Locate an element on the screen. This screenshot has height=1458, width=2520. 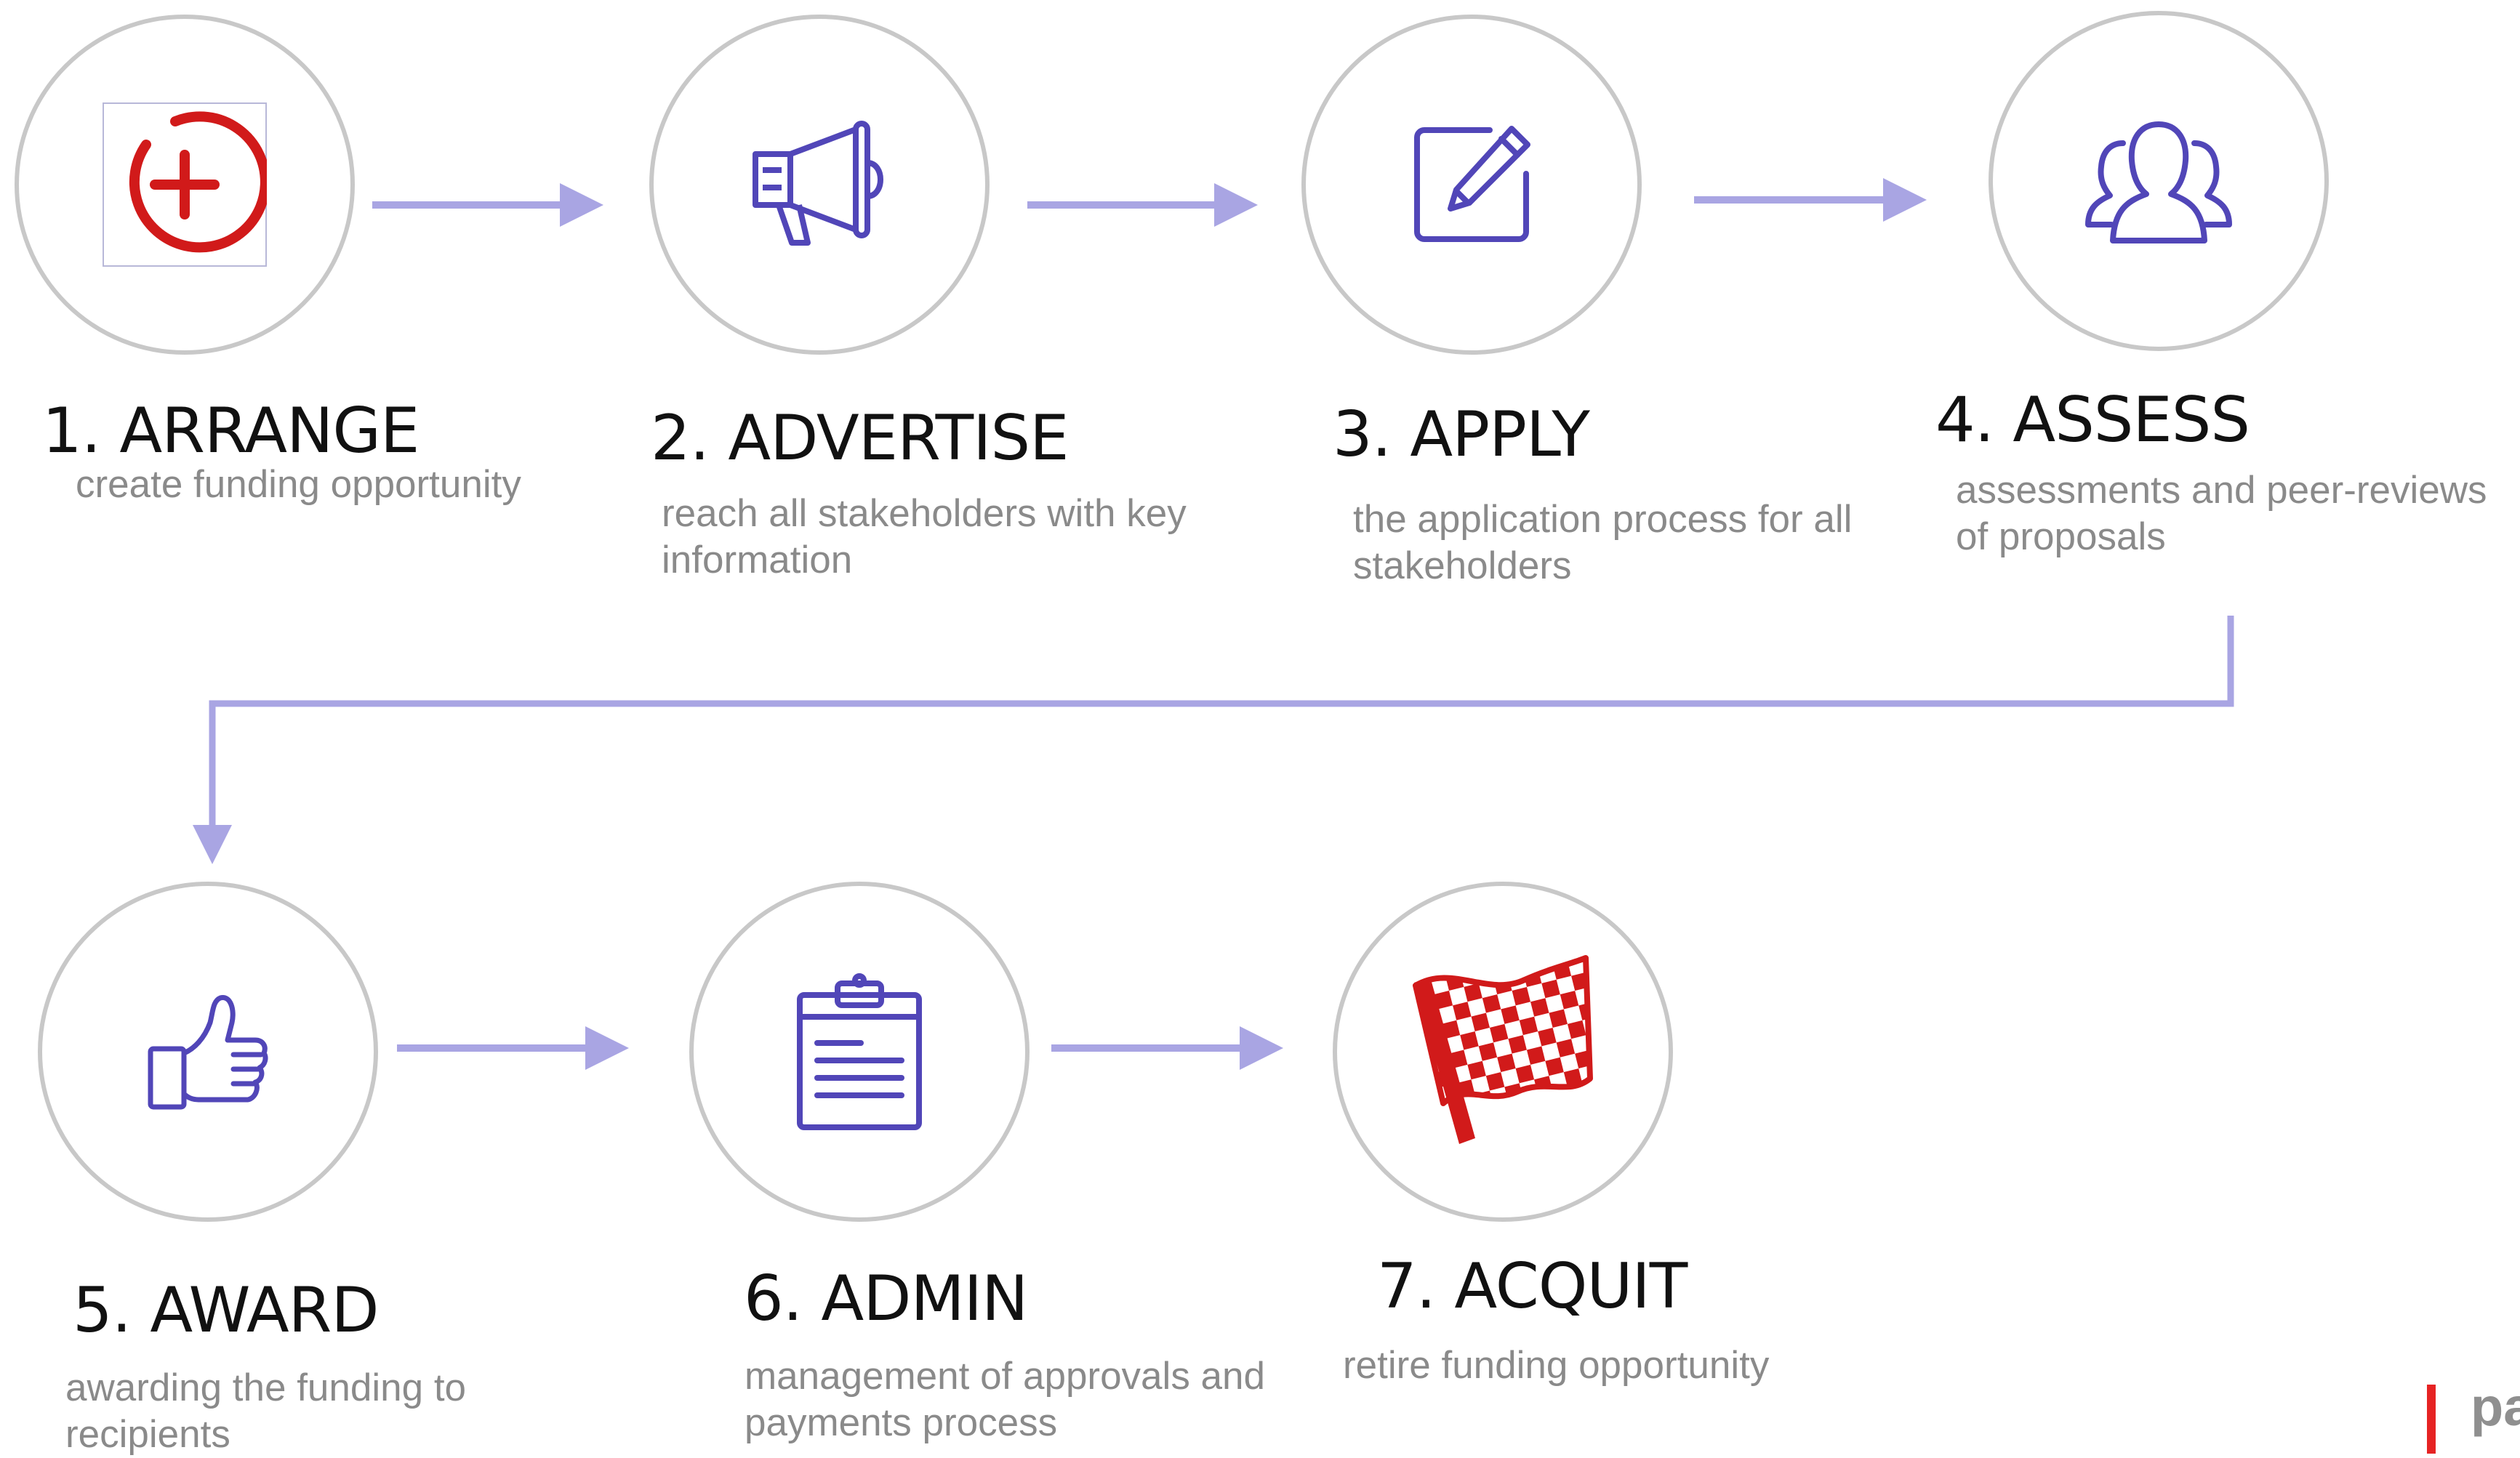
clipboard-icon is located at coordinates (859, 1051).